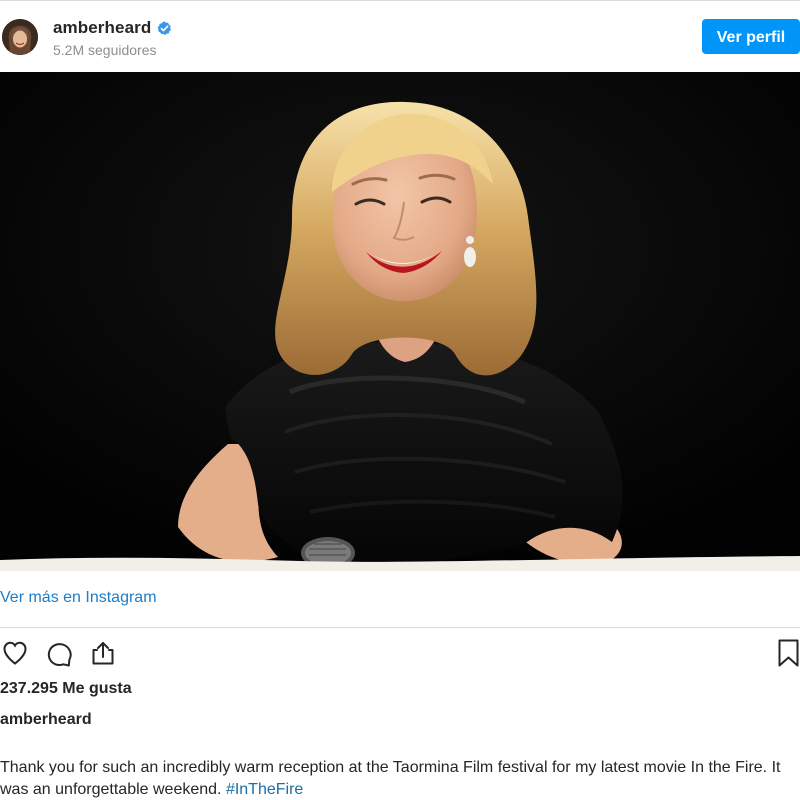 This screenshot has width=800, height=800. I want to click on view-more-instagram-link: Ver más en Instagram, so click(78, 598).